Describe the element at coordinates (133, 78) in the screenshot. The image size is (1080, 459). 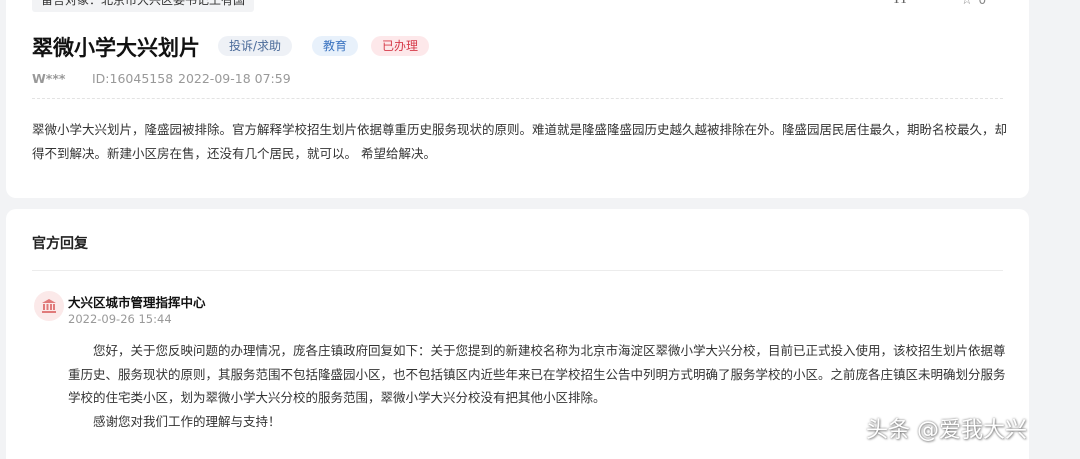
I see `message-id: ID:16045158` at that location.